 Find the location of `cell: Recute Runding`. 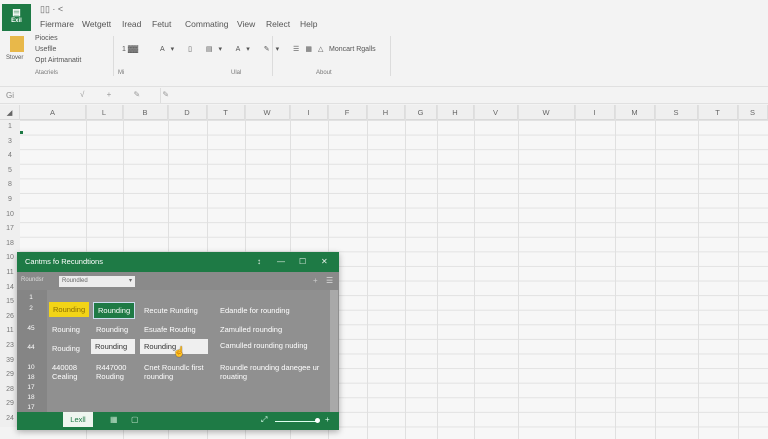

cell: Recute Runding is located at coordinates (171, 310).